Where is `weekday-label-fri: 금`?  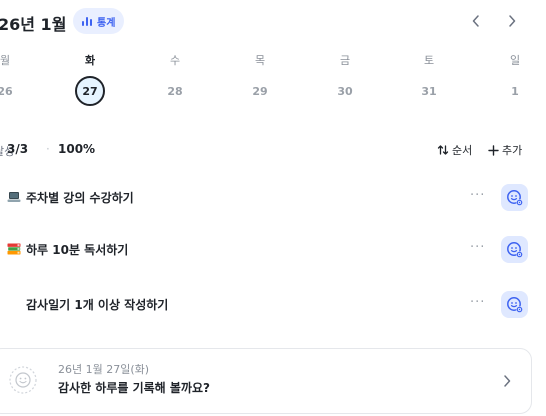 weekday-label-fri: 금 is located at coordinates (345, 60).